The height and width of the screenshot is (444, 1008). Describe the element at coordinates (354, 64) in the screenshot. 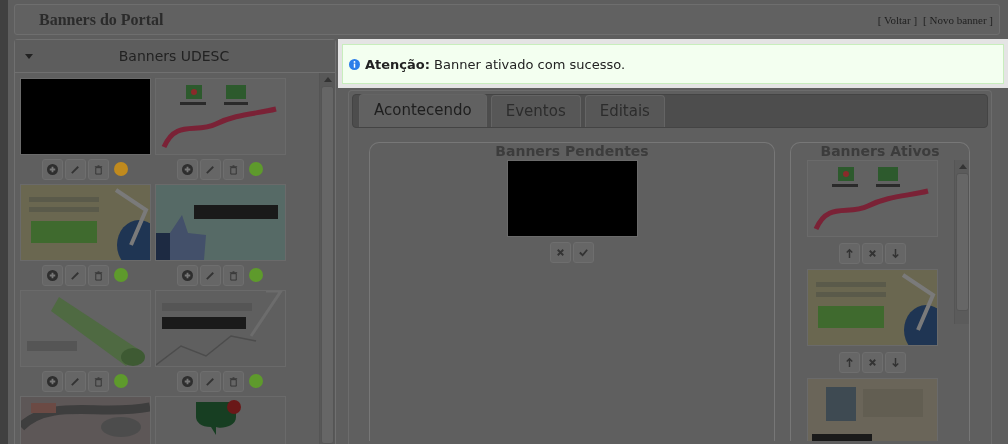

I see `info-icon` at that location.